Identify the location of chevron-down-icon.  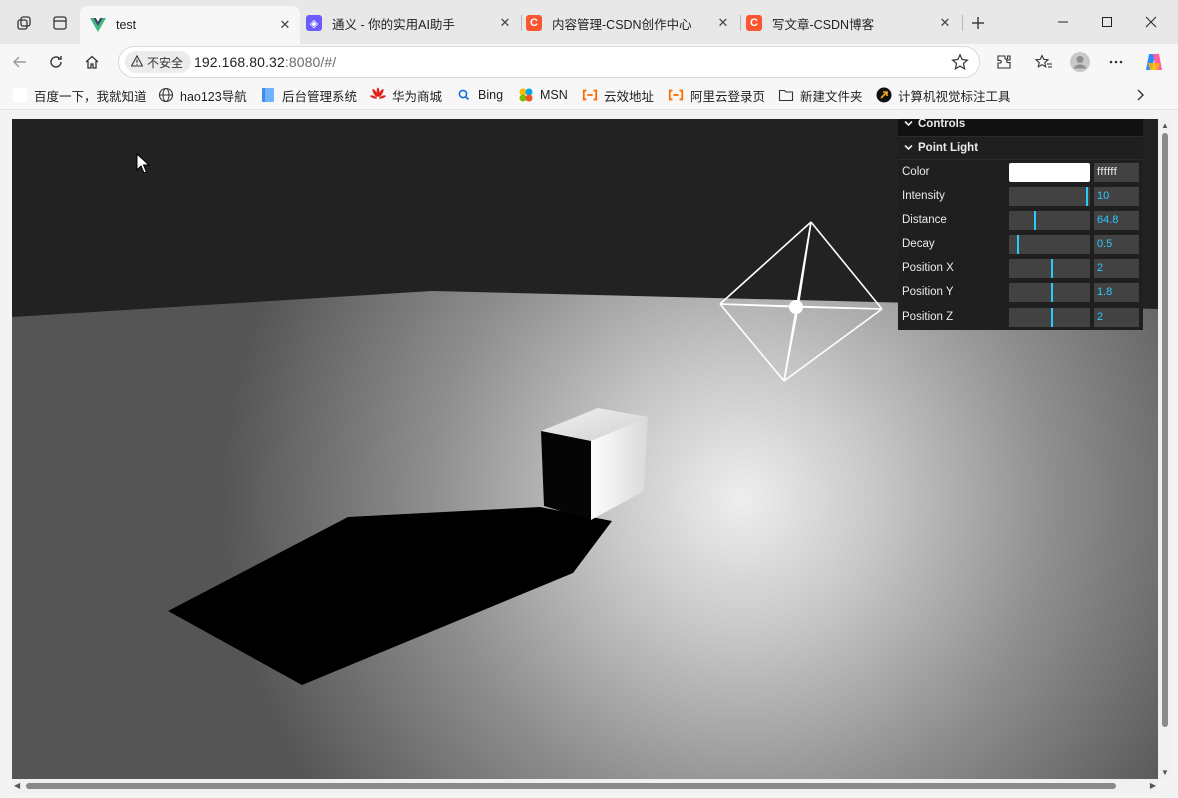
(908, 124).